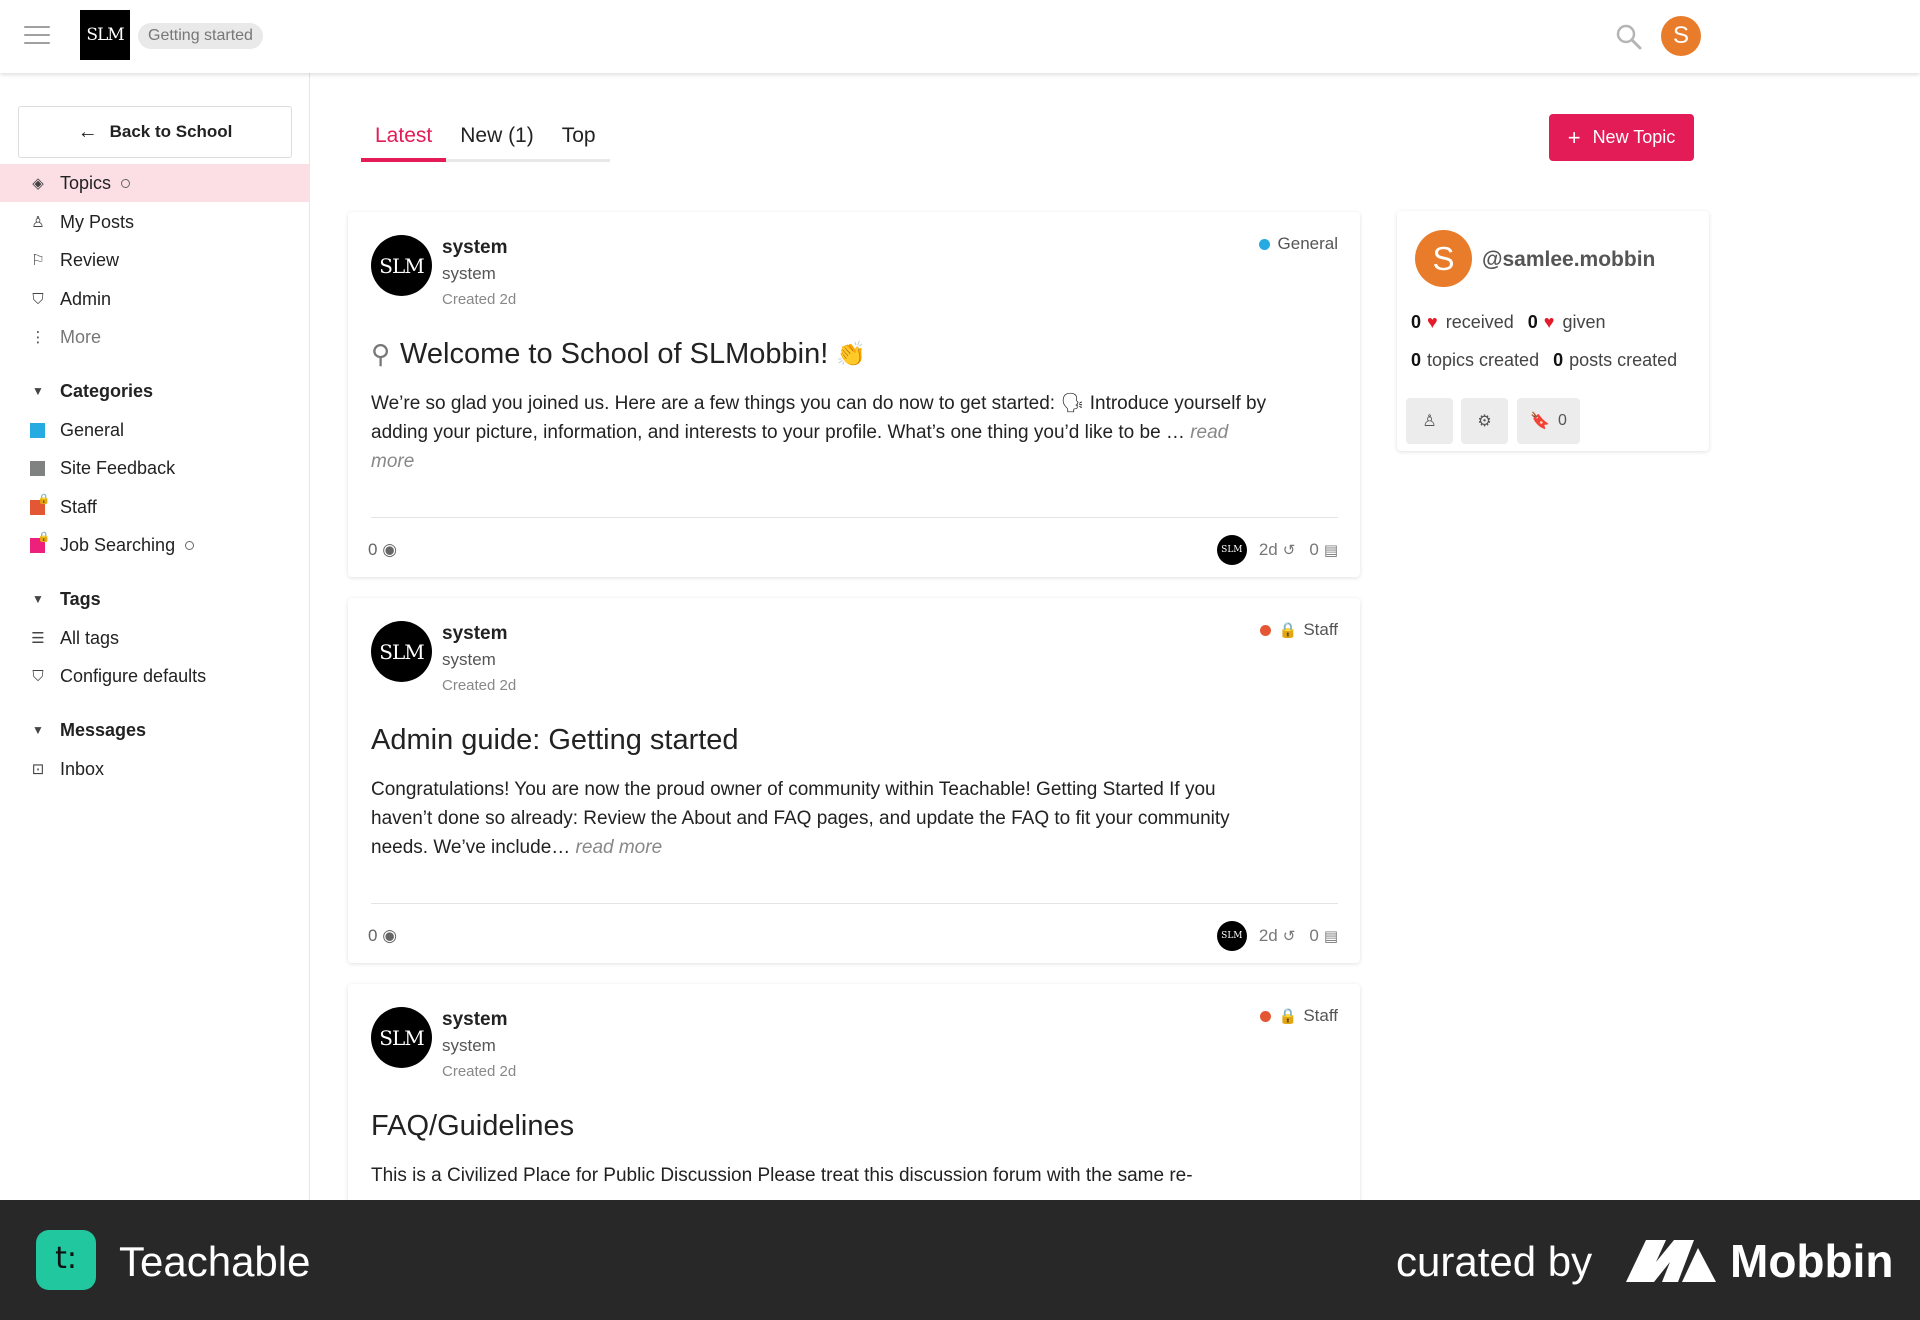 This screenshot has height=1320, width=1920. What do you see at coordinates (472, 1126) in the screenshot?
I see `topic-title: FAQ/Guidelines` at bounding box center [472, 1126].